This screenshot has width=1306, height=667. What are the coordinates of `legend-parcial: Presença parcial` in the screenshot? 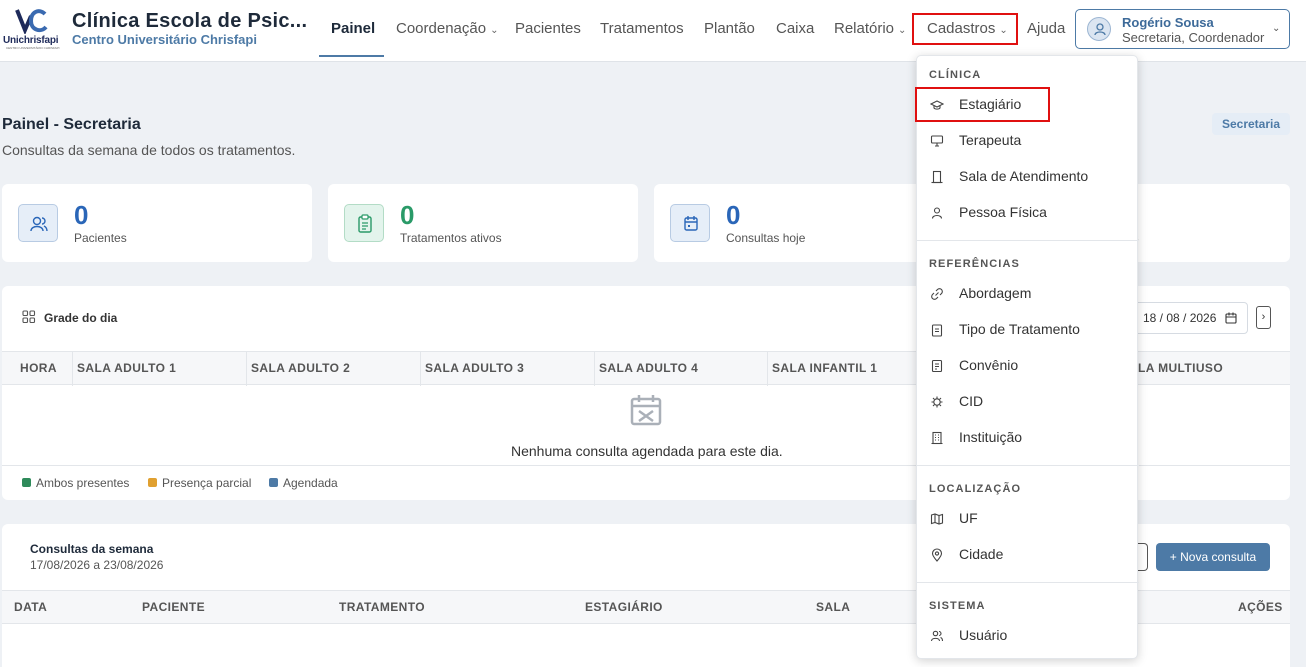 It's located at (199, 483).